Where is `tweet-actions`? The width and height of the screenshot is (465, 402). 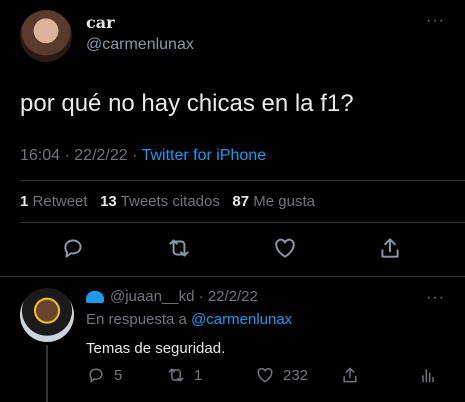 tweet-actions is located at coordinates (232, 250).